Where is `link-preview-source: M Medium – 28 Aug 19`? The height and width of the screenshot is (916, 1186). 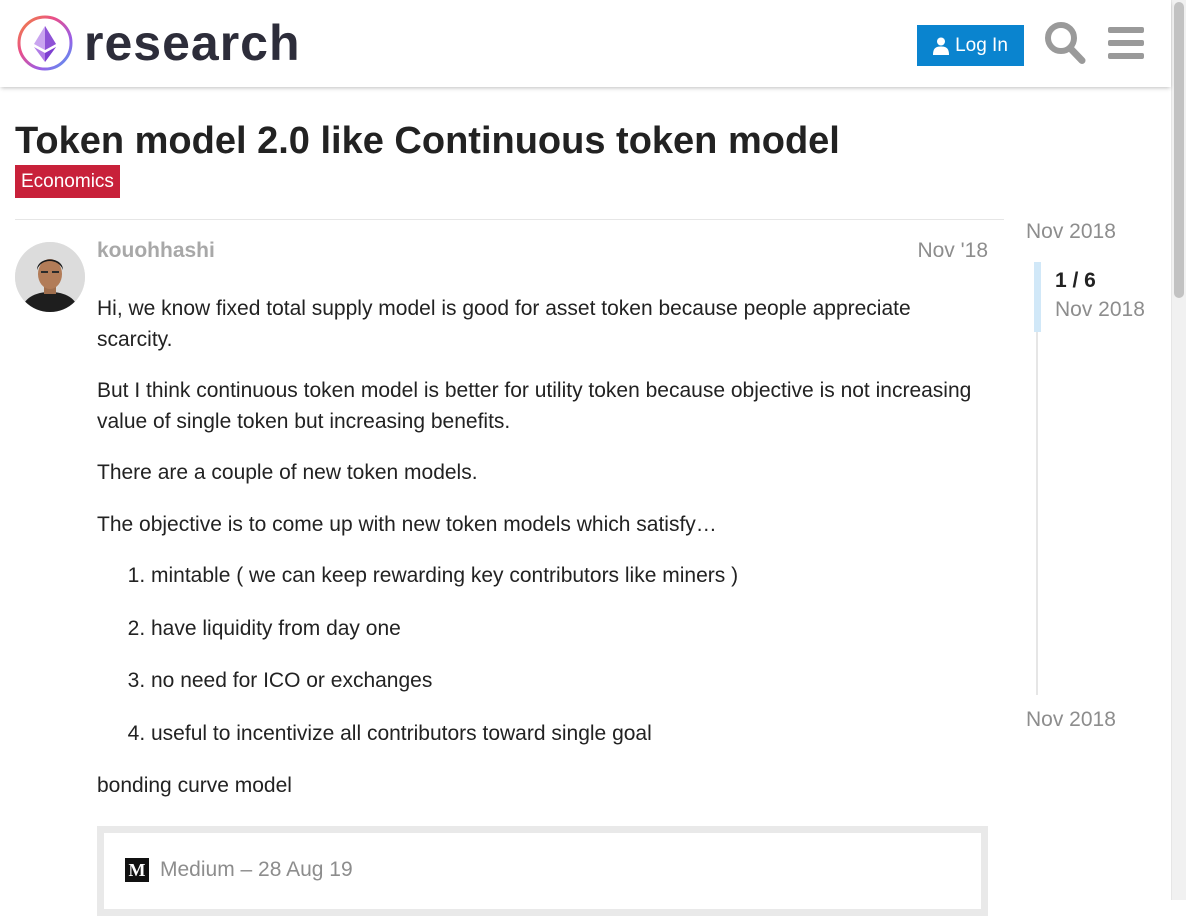 link-preview-source: M Medium – 28 Aug 19 is located at coordinates (239, 870).